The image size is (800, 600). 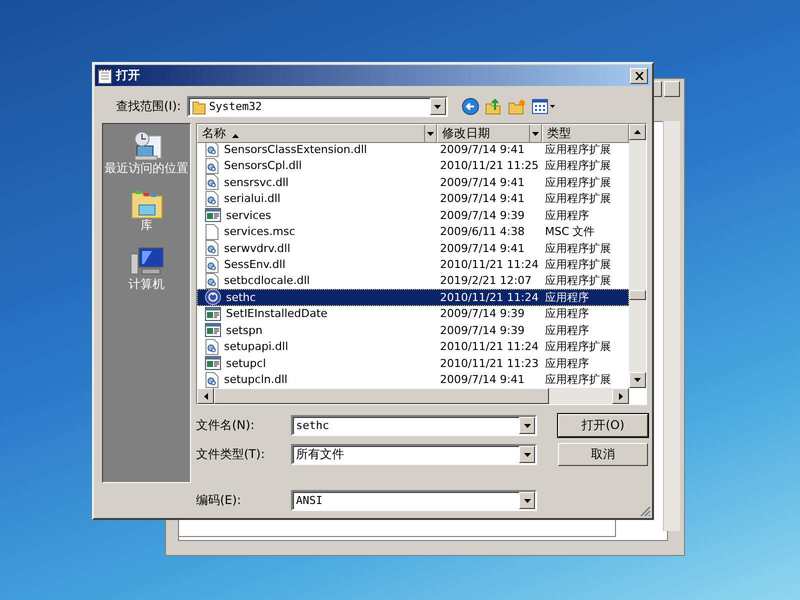 I want to click on date-cell-text: 2010/11/21 11:25, so click(x=489, y=165).